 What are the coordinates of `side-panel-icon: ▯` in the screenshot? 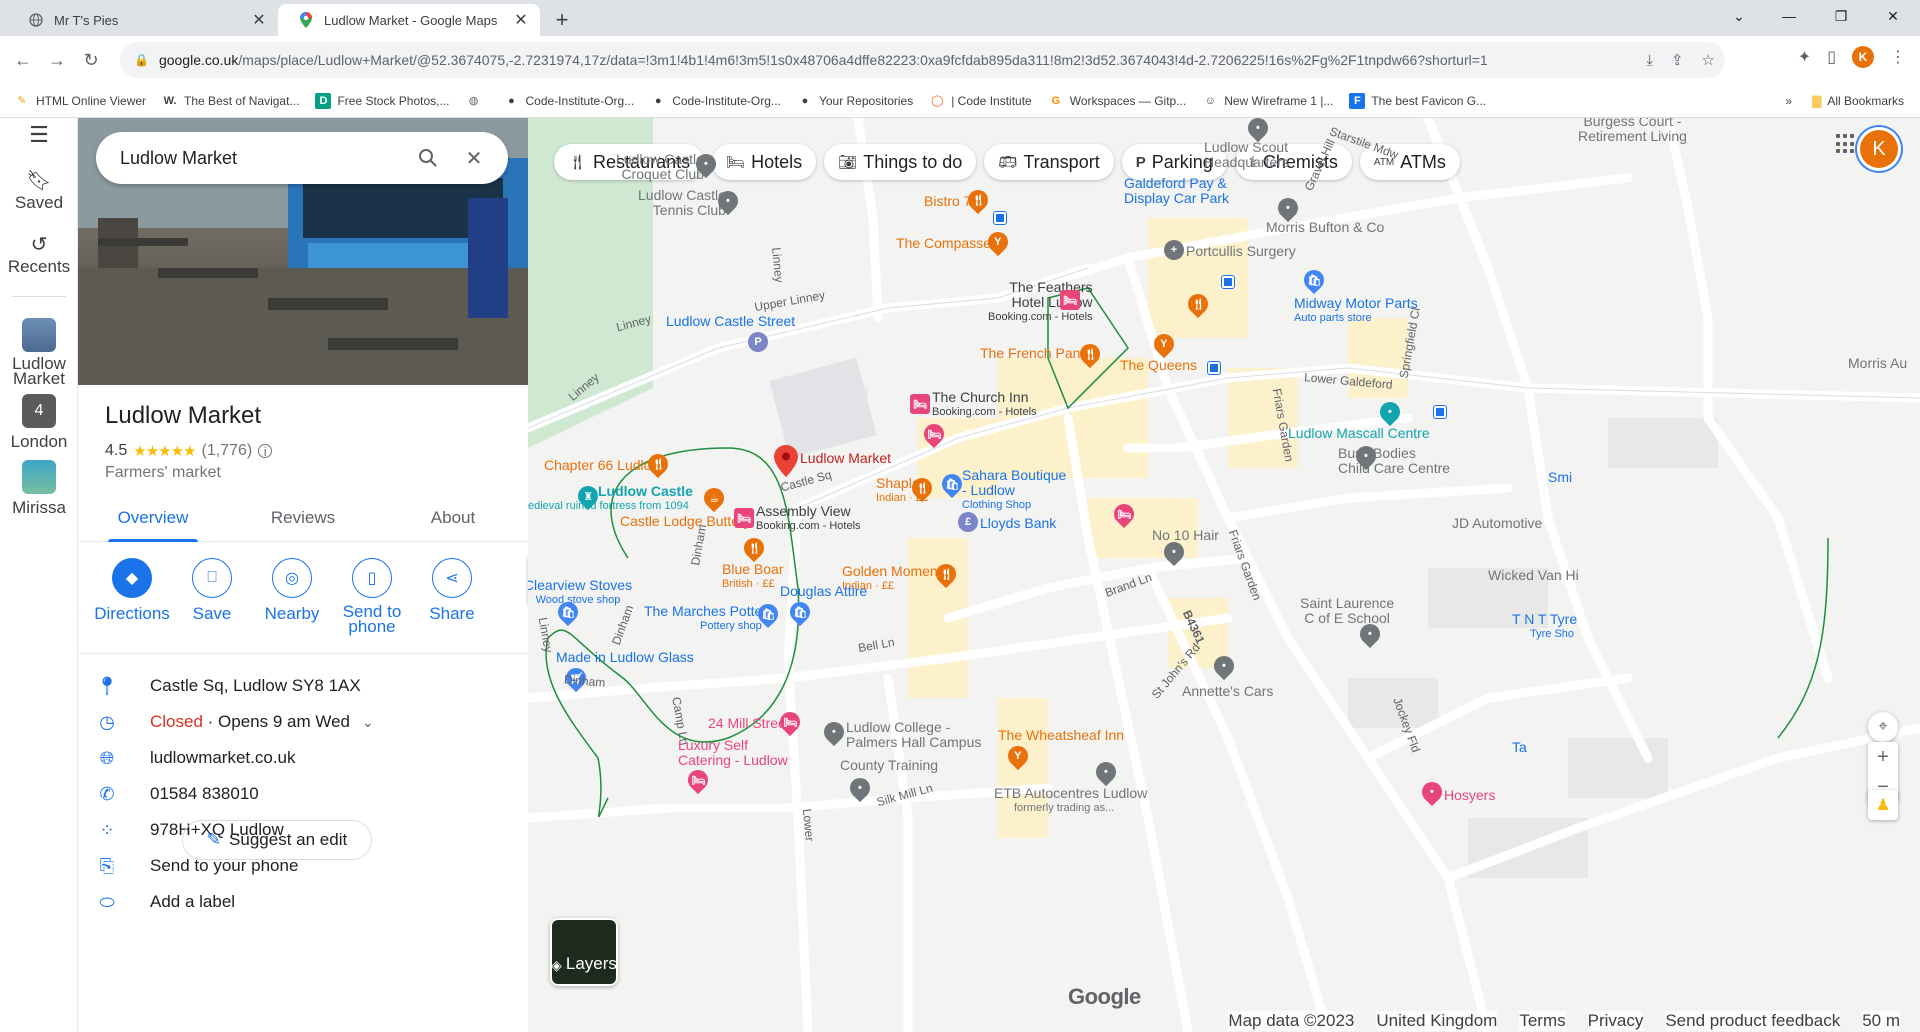 It's located at (1831, 57).